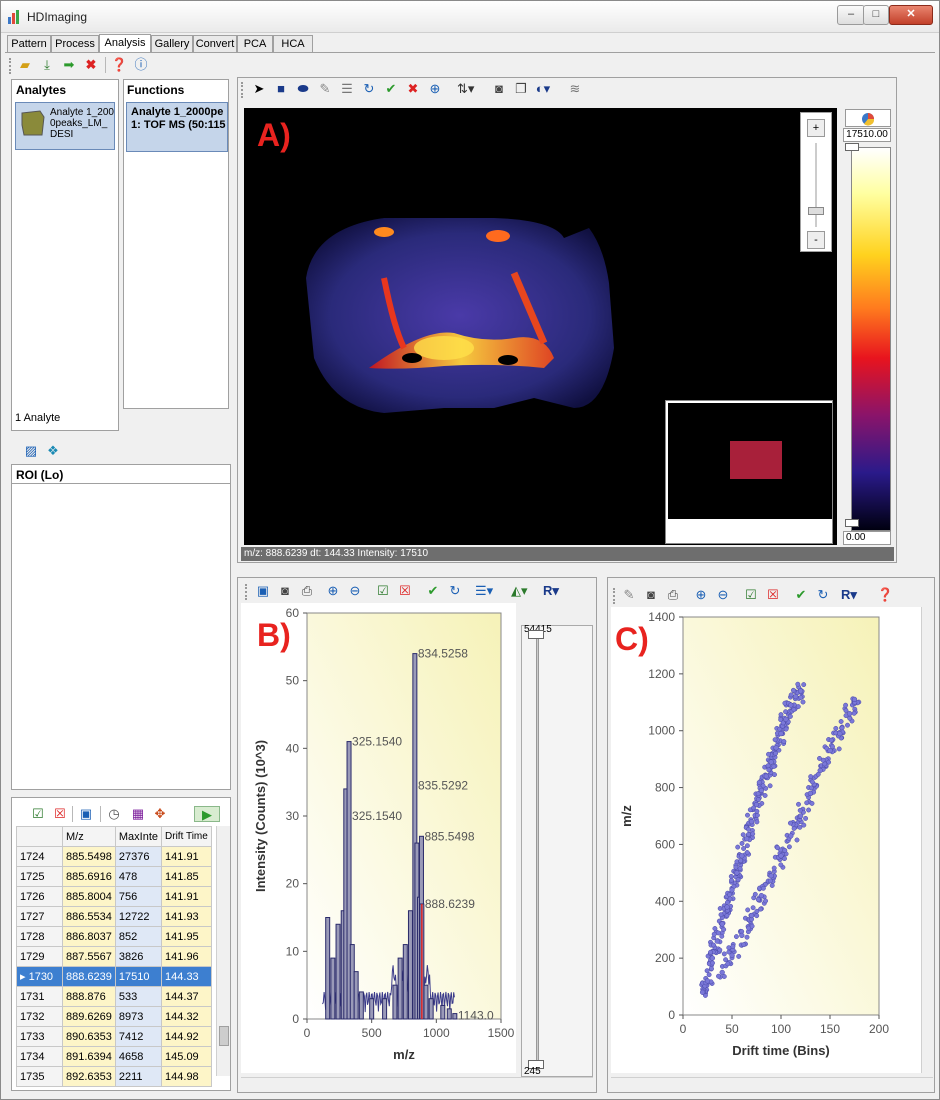 This screenshot has height=1100, width=940. Describe the element at coordinates (255, 44) in the screenshot. I see `tab-pca: PCA` at that location.